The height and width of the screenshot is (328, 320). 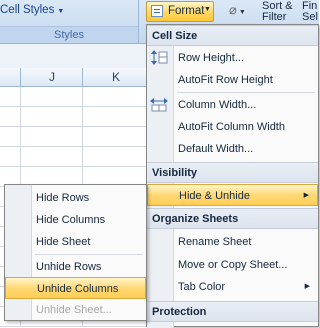 I want to click on sort-filter-button: Sort & Filter, so click(x=277, y=12).